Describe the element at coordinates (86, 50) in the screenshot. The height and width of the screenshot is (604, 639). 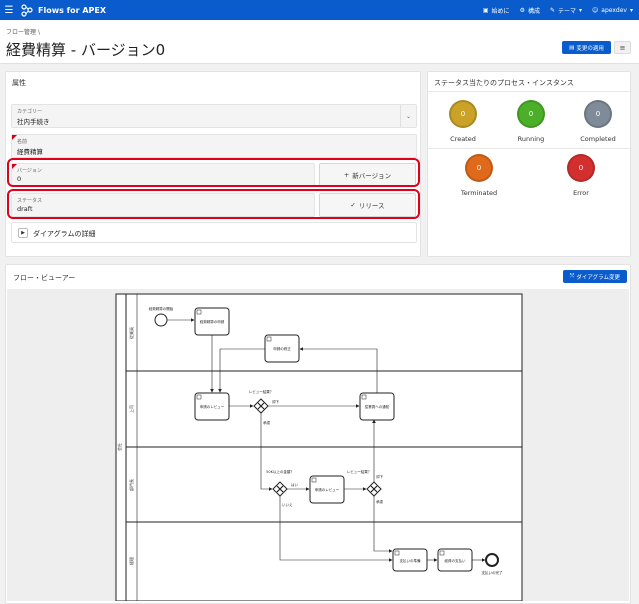
I see `page-title: 経費精算 - バージョン0` at that location.